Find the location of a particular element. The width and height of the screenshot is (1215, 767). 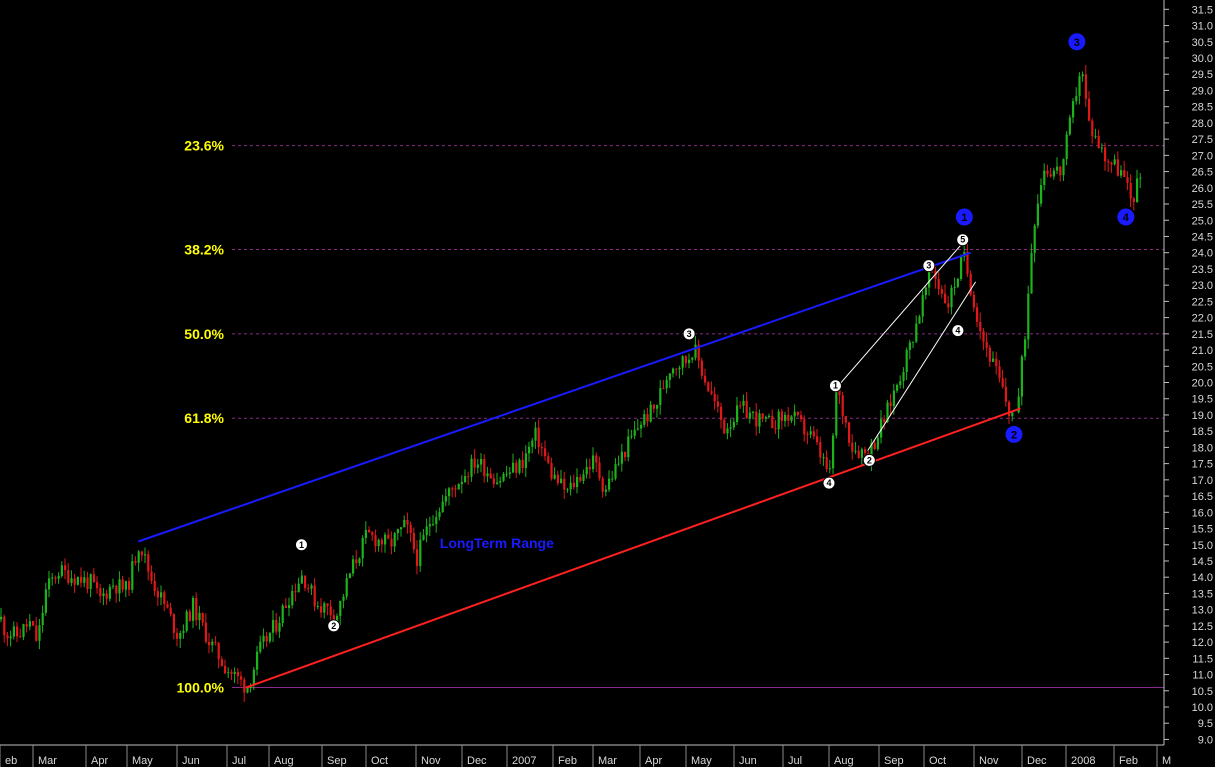

fib-label: 38.2% is located at coordinates (204, 249).